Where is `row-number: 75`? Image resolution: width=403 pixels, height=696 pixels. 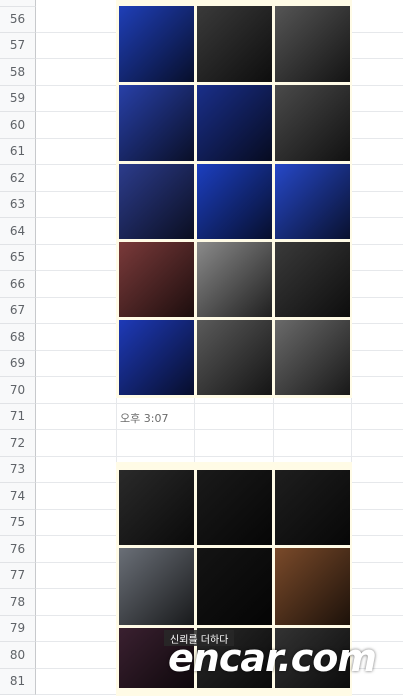
row-number: 75 is located at coordinates (18, 522).